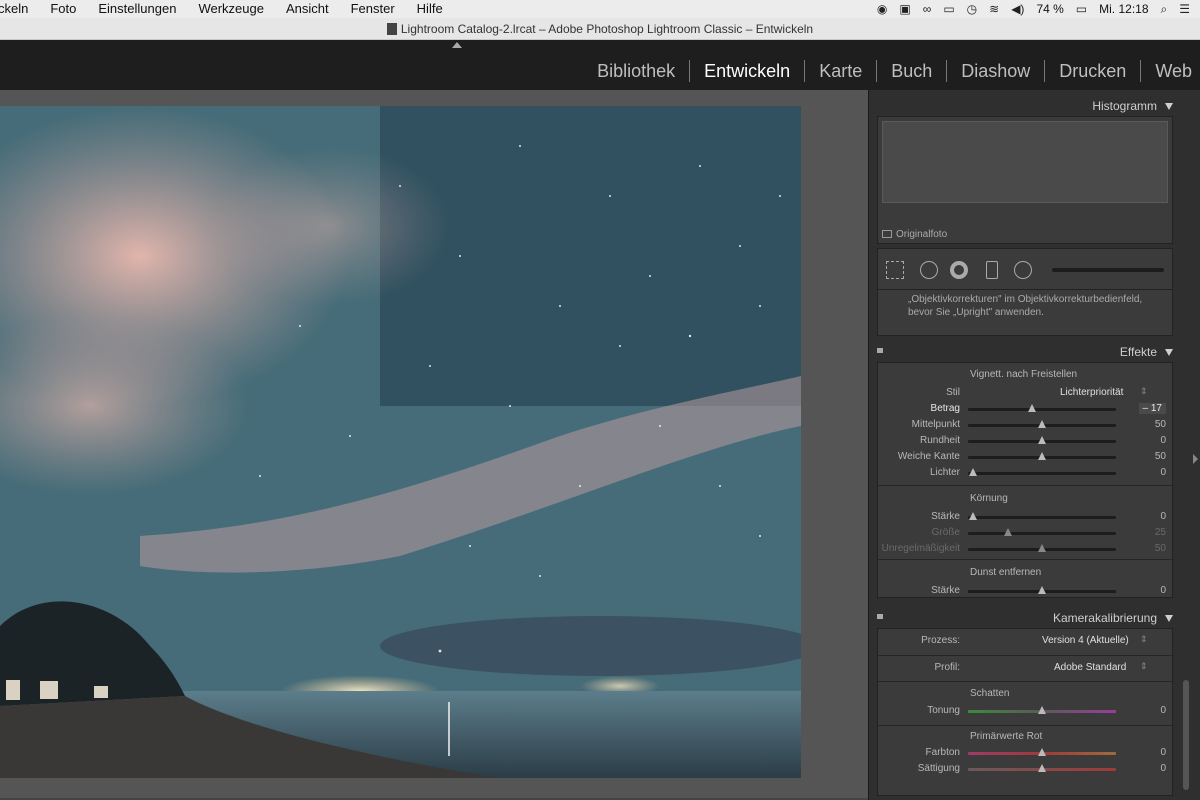  What do you see at coordinates (1026, 591) in the screenshot?
I see `slider-row-dehaze: Stärke 0` at bounding box center [1026, 591].